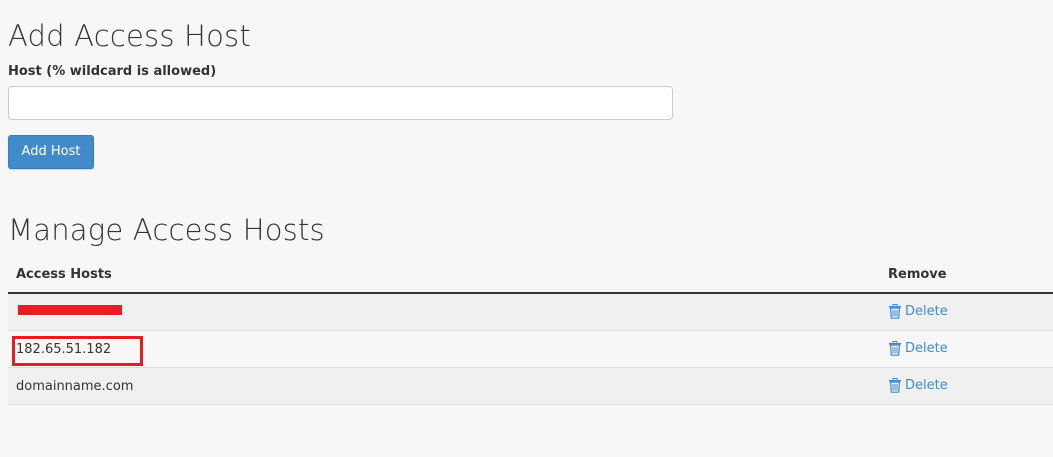 This screenshot has width=1053, height=457. Describe the element at coordinates (530, 349) in the screenshot. I see `table-row: 182.65.51.182 Delete` at that location.